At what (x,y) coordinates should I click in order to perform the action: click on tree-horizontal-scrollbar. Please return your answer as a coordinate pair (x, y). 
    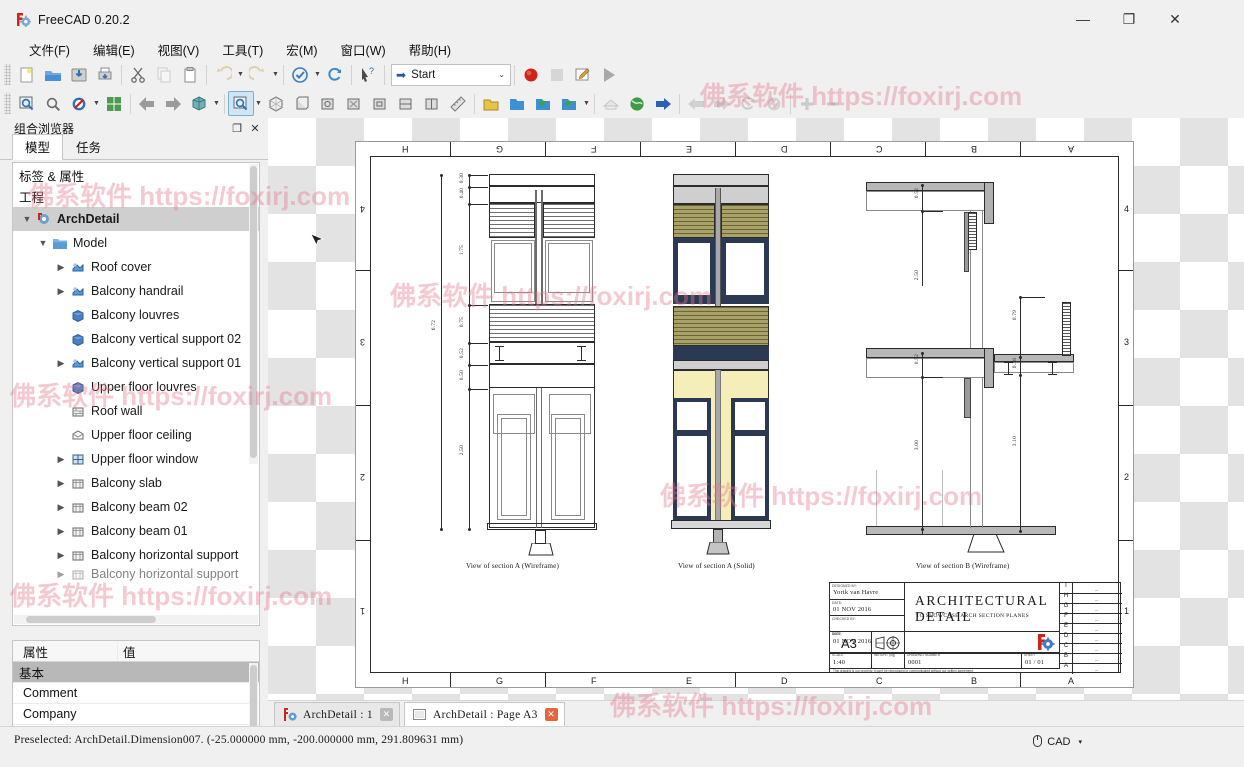
    Looking at the image, I should click on (136, 619).